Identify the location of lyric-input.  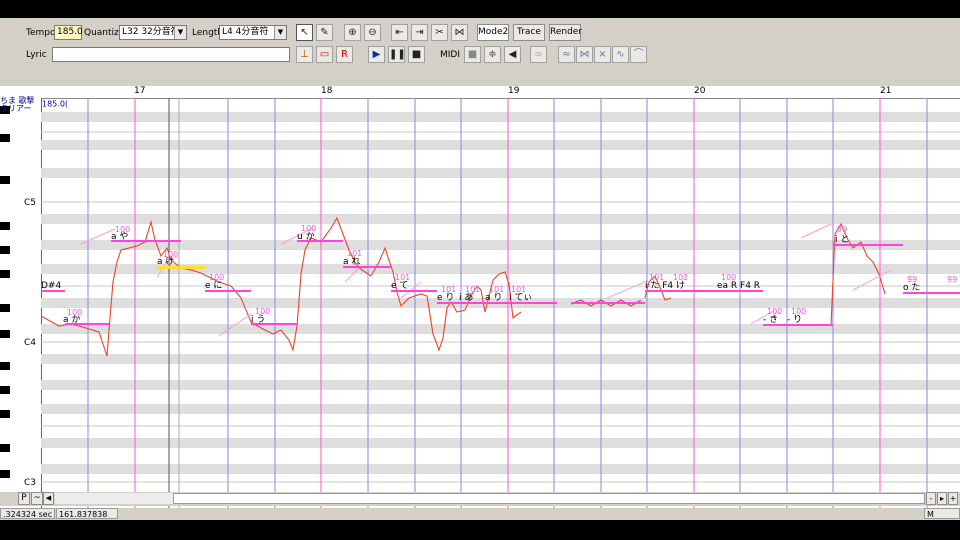
(171, 54).